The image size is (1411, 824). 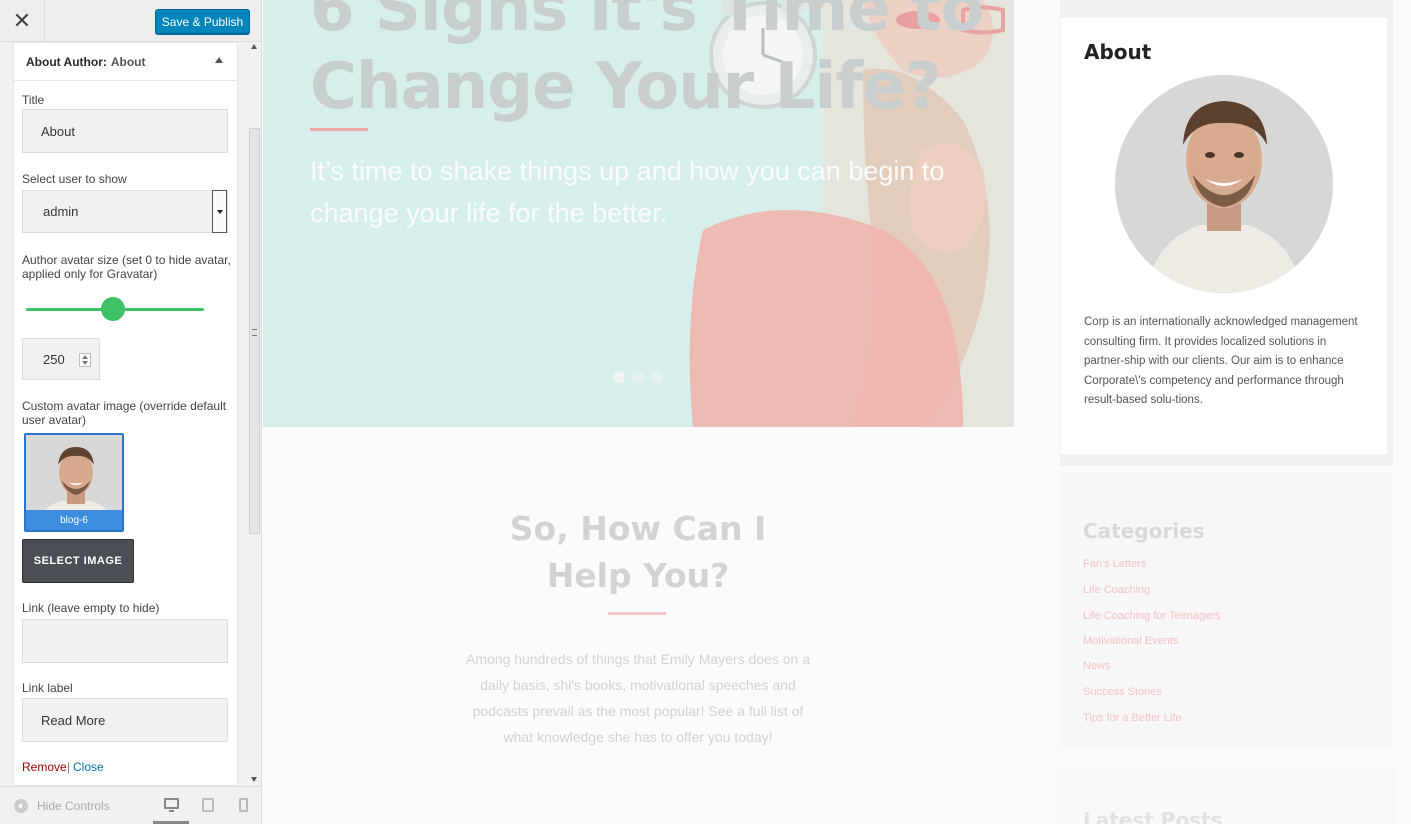 What do you see at coordinates (1118, 52) in the screenshot?
I see `about-widget-title: About` at bounding box center [1118, 52].